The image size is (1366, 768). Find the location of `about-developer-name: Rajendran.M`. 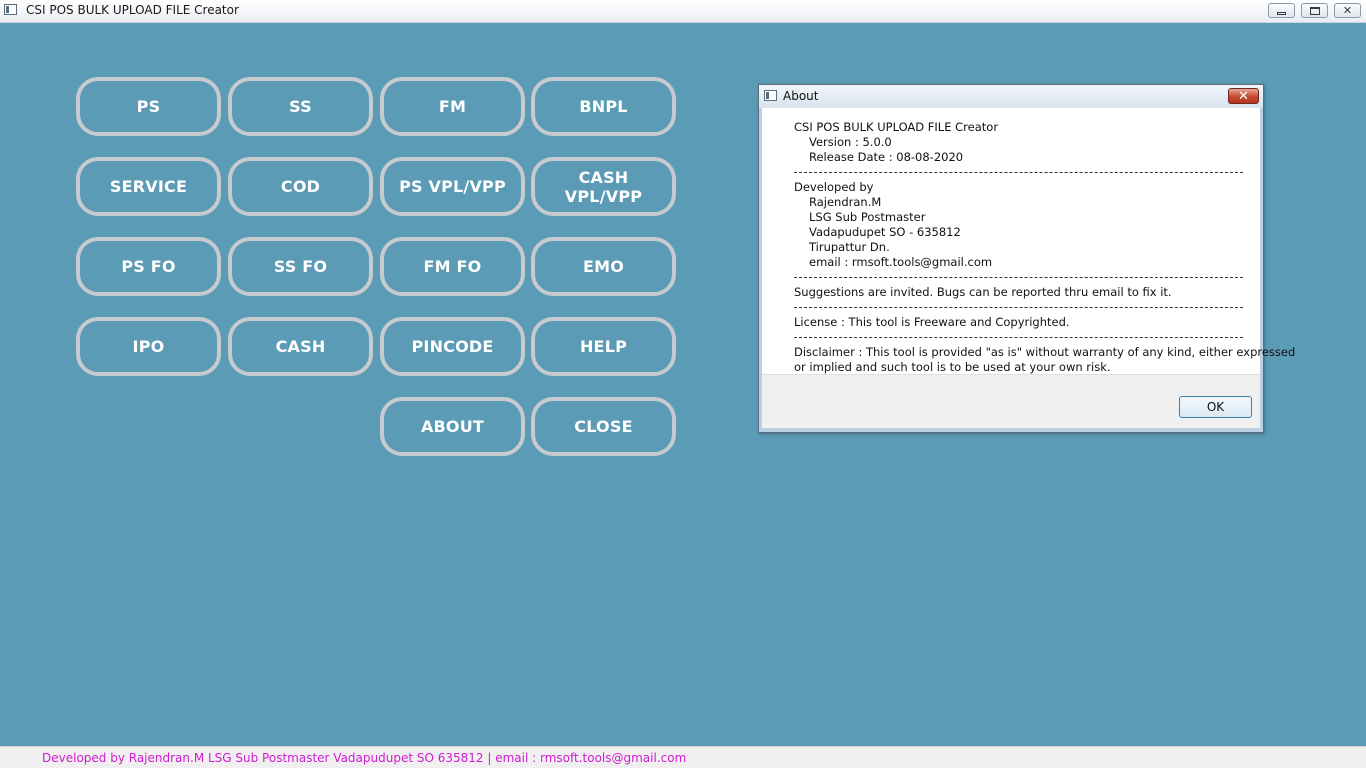

about-developer-name: Rajendran.M is located at coordinates (845, 202).